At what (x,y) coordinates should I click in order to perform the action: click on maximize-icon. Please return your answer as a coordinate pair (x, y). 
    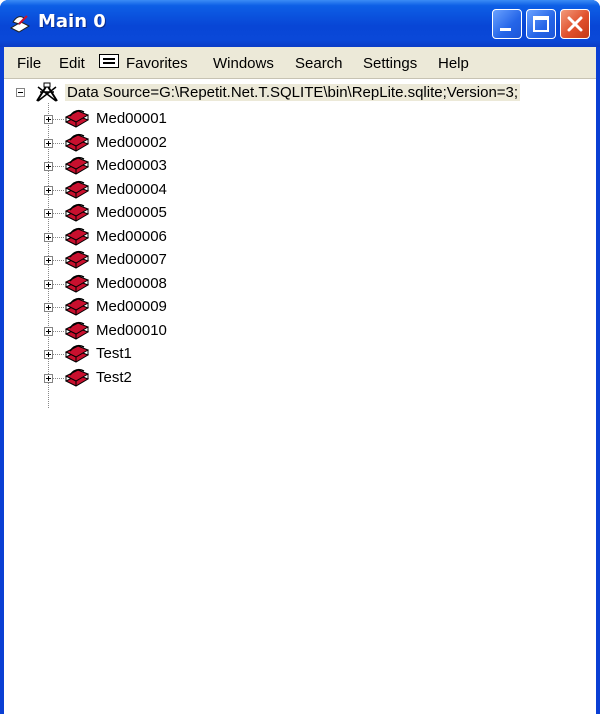
    Looking at the image, I should click on (541, 24).